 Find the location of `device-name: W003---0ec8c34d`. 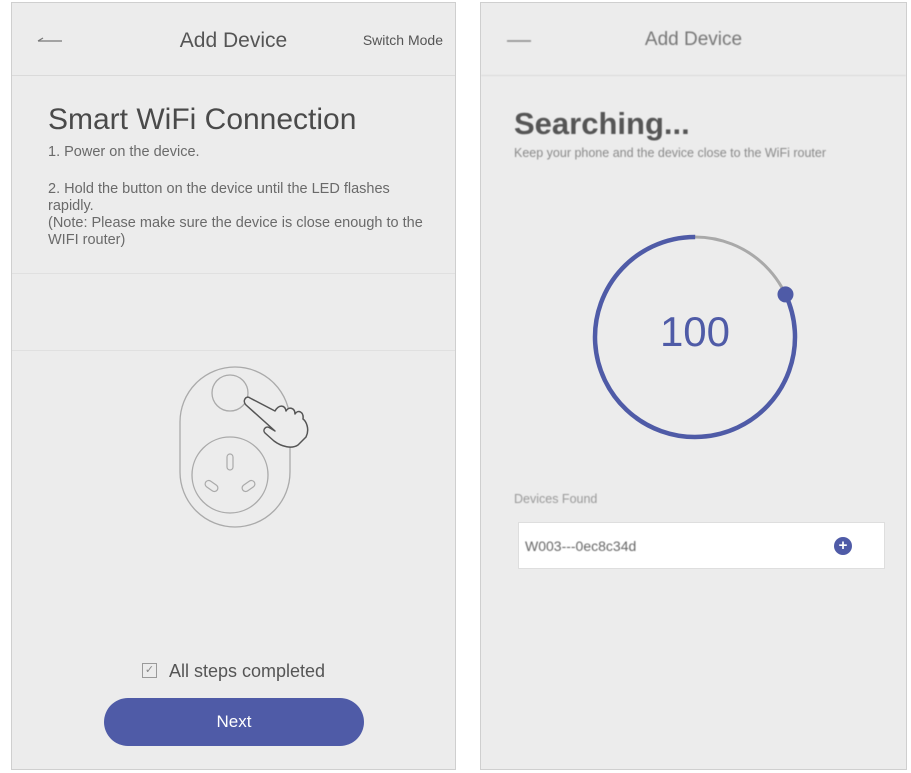

device-name: W003---0ec8c34d is located at coordinates (581, 546).